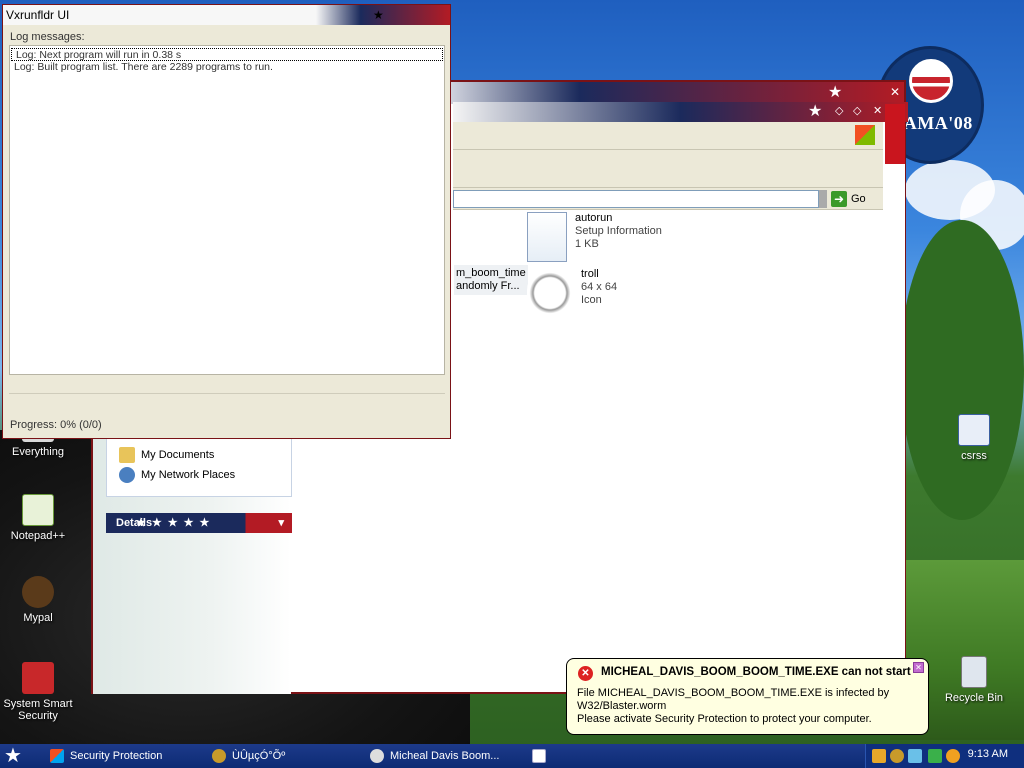 This screenshot has height=768, width=1024. Describe the element at coordinates (680, 112) in the screenshot. I see `explorer-inner-titlebar: ★ ◇ ◇ ✕` at that location.